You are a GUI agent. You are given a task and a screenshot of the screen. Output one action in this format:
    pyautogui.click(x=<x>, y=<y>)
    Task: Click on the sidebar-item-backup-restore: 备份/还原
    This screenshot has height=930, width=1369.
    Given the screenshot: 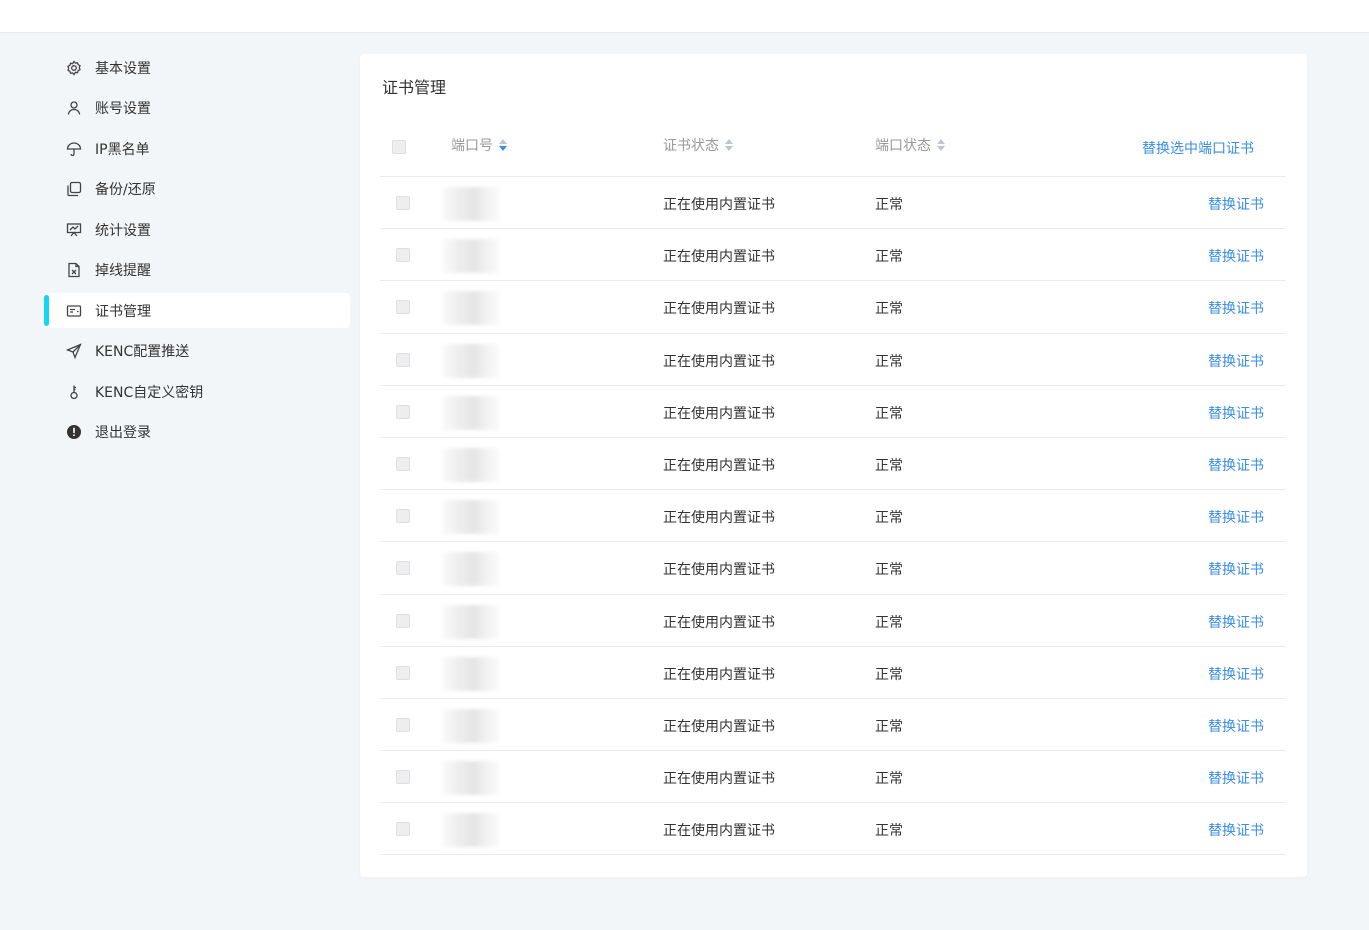 What is the action you would take?
    pyautogui.click(x=197, y=189)
    